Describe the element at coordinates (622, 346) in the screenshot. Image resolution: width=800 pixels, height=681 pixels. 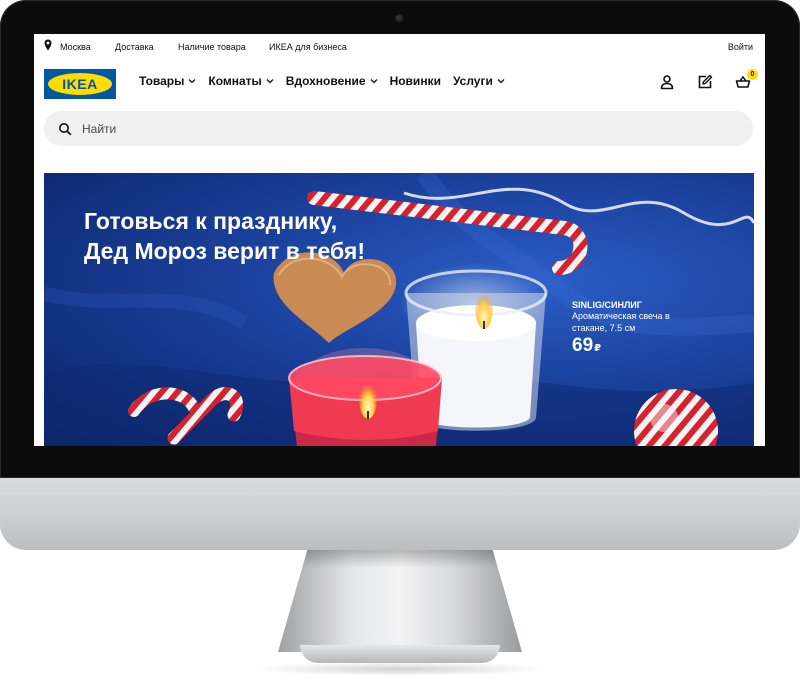
I see `product-price: 69₽` at that location.